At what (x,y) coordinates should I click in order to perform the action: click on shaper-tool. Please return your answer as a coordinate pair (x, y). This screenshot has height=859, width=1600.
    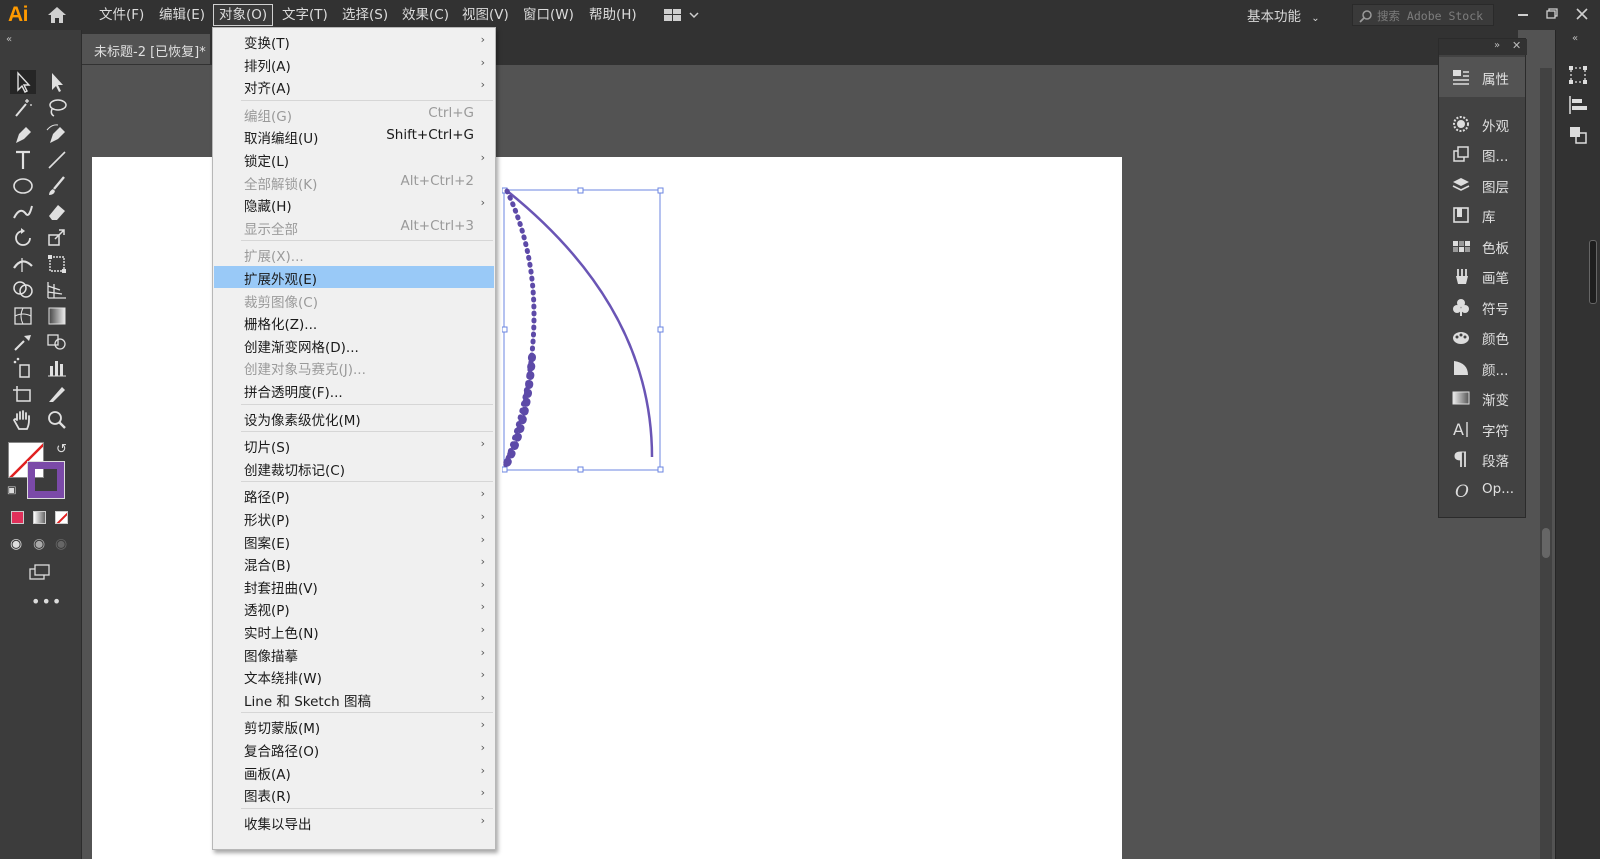
    Looking at the image, I should click on (23, 212).